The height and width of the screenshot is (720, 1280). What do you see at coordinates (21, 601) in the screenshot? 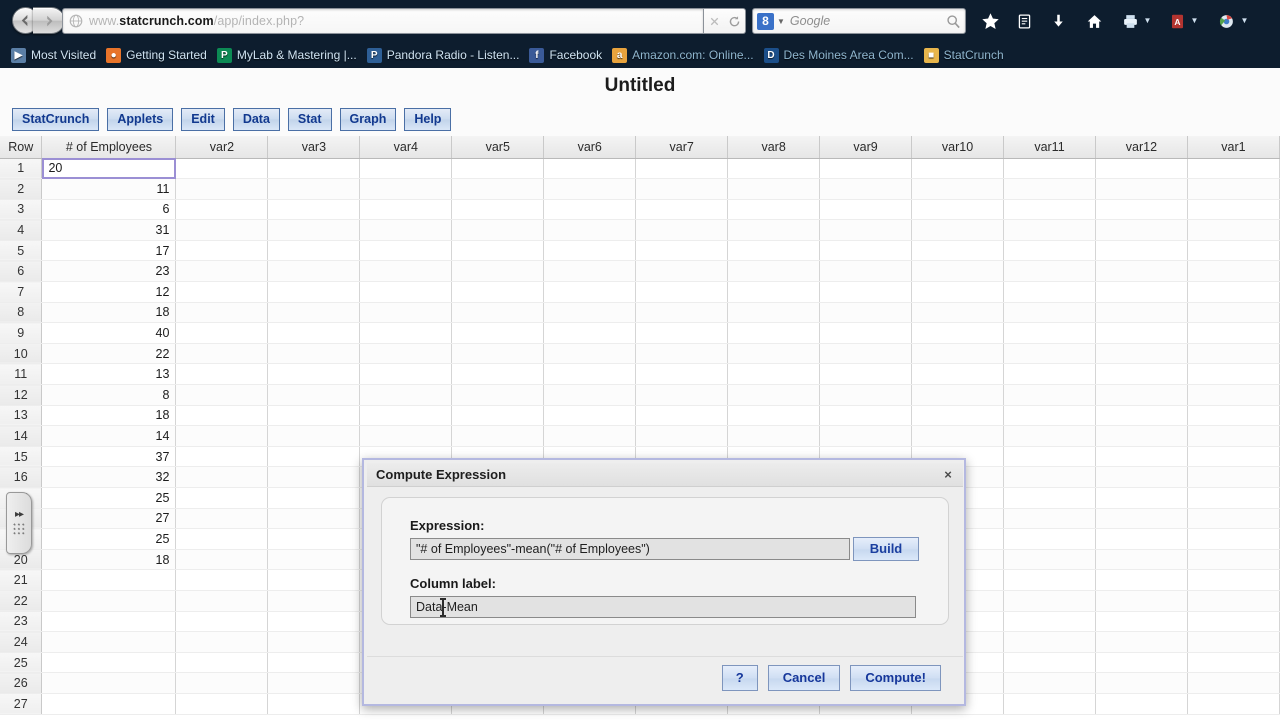
I see `row-header: 22` at bounding box center [21, 601].